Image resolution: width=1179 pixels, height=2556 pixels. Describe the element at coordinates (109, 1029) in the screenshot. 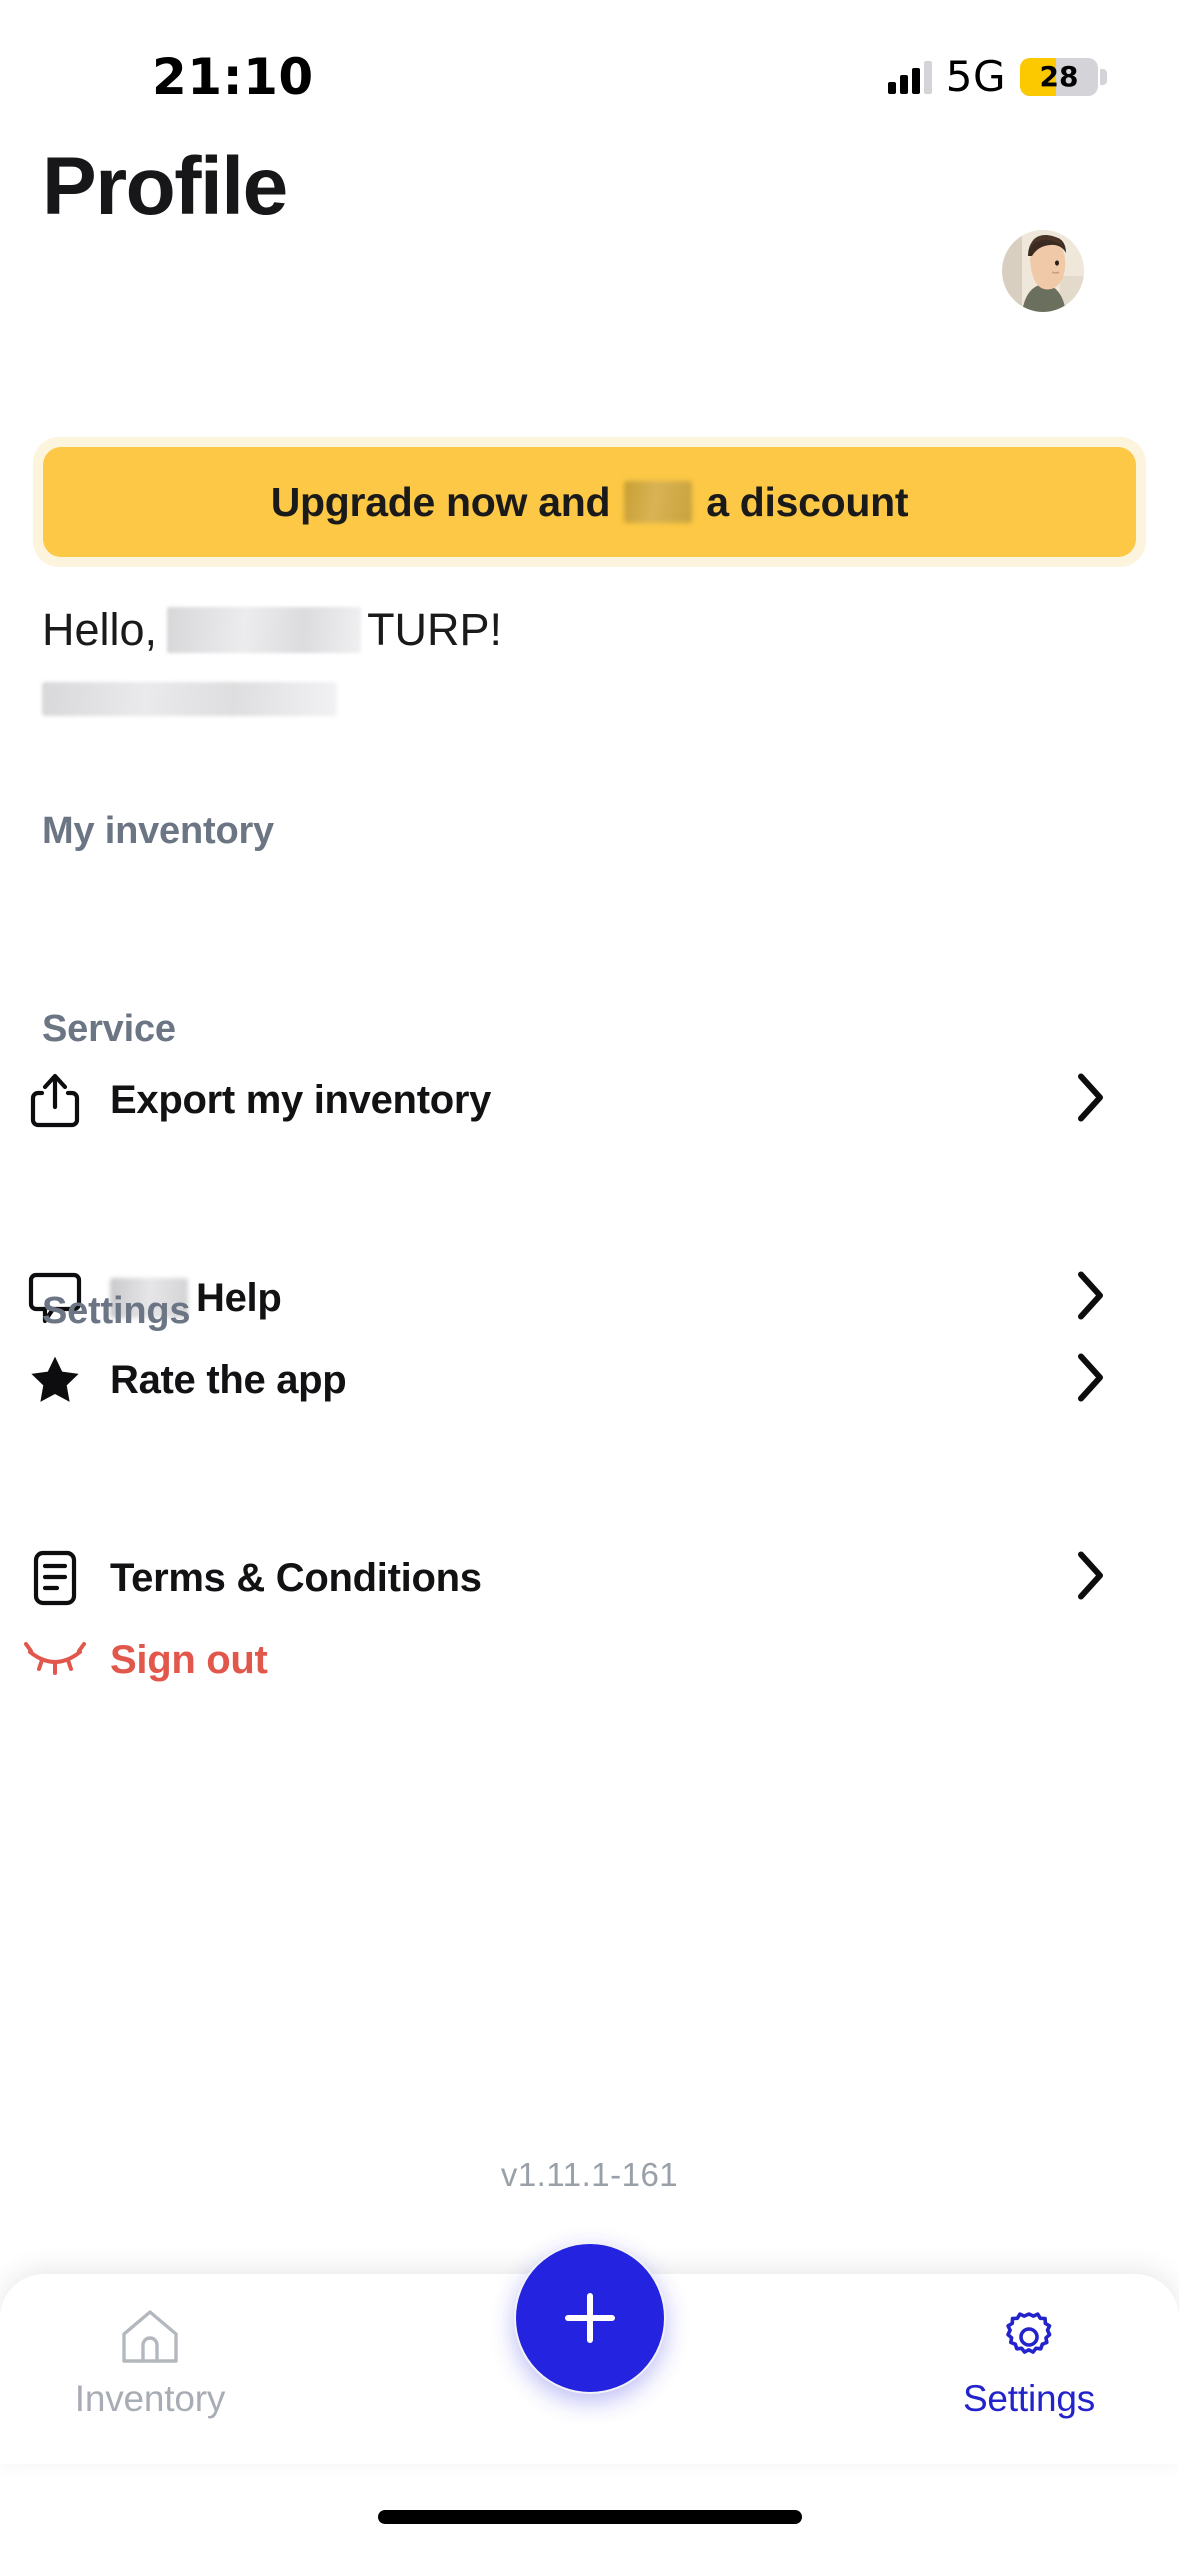

I see `section-header-service: Service` at that location.